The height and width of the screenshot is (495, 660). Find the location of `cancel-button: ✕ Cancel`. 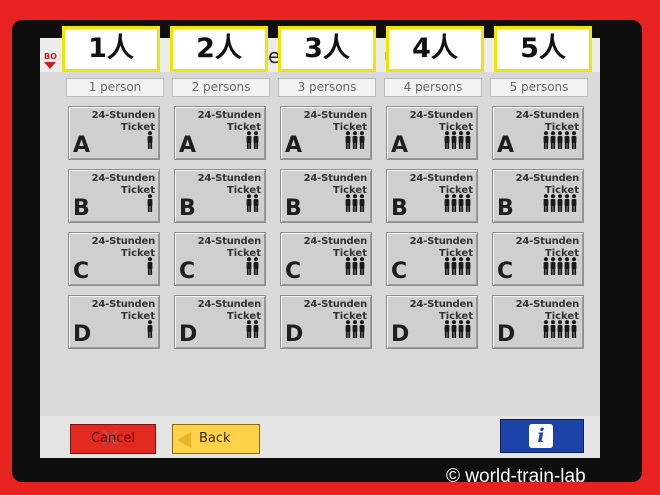

cancel-button: ✕ Cancel is located at coordinates (113, 439).